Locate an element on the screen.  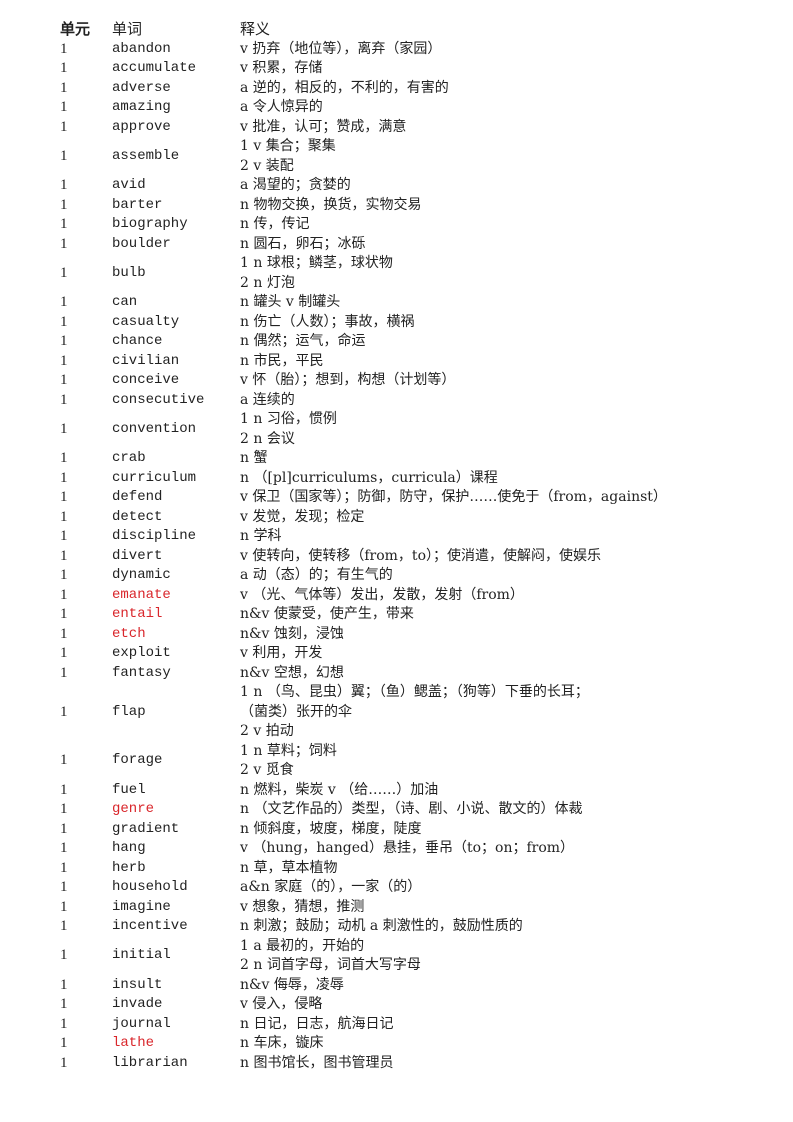
word-cell: fantasy is located at coordinates (141, 672).